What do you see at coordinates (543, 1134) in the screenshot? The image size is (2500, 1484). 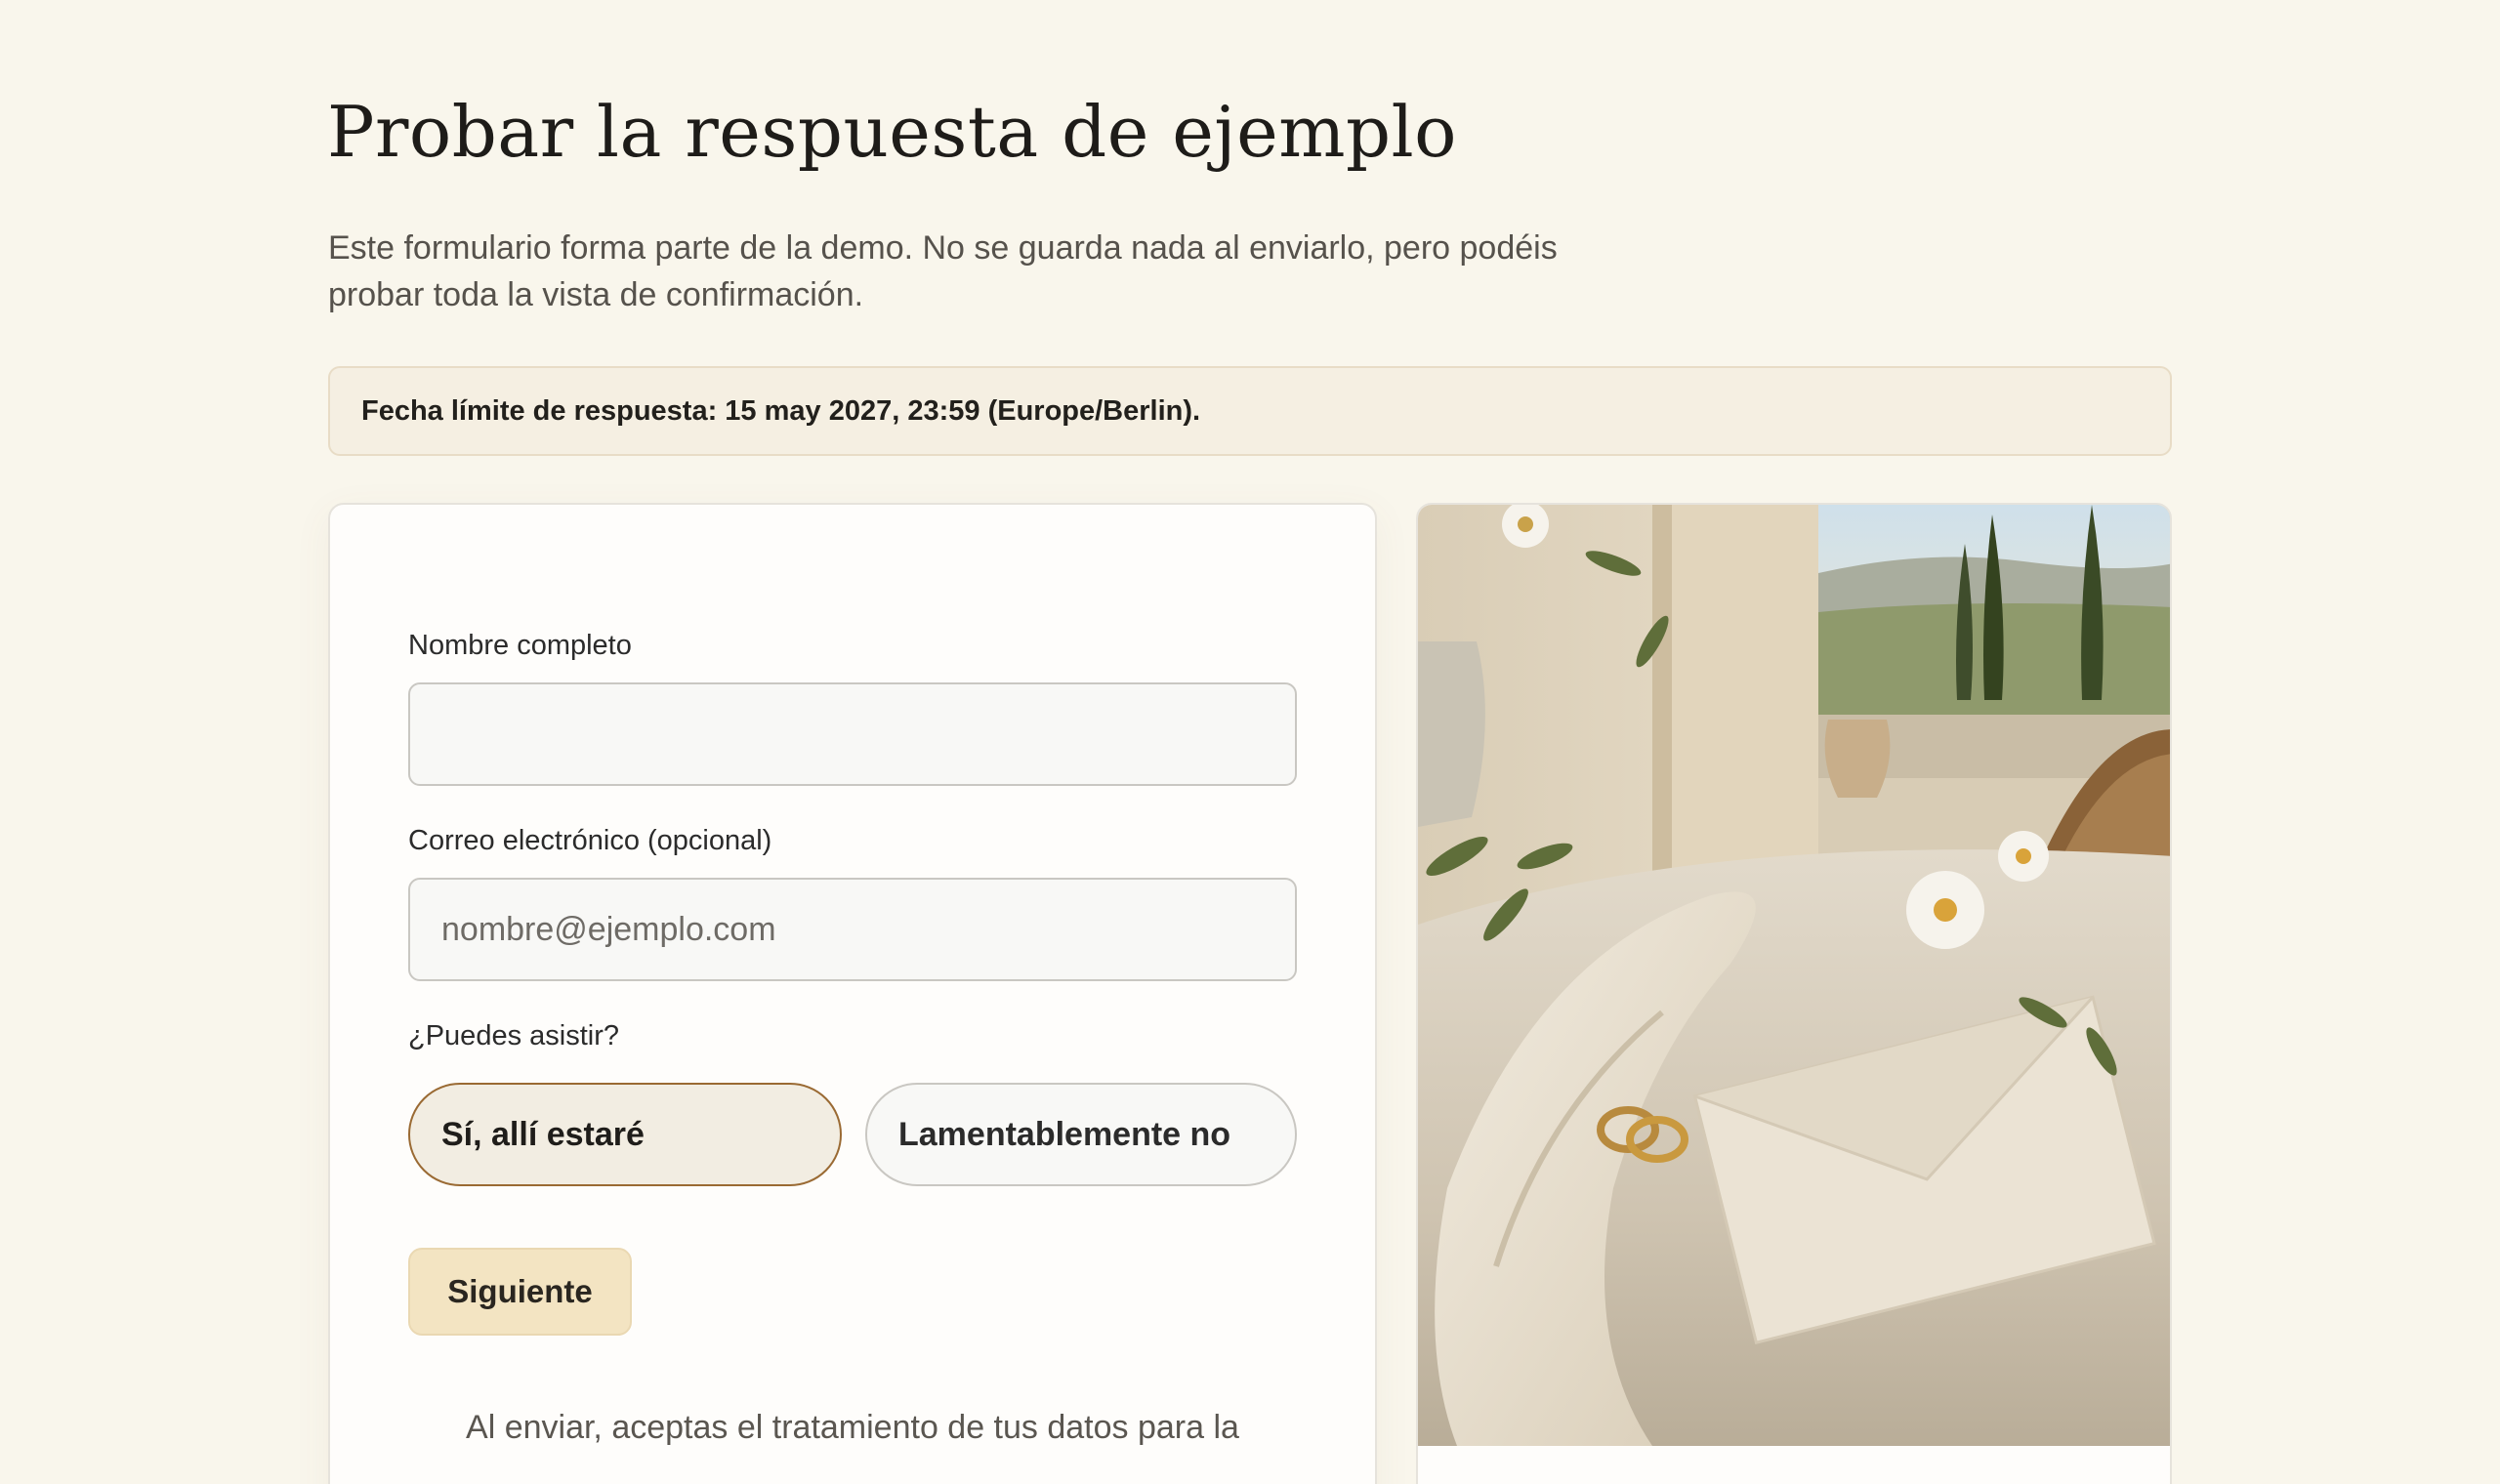 I see `attend-yes-label: Sí, allí estaré` at bounding box center [543, 1134].